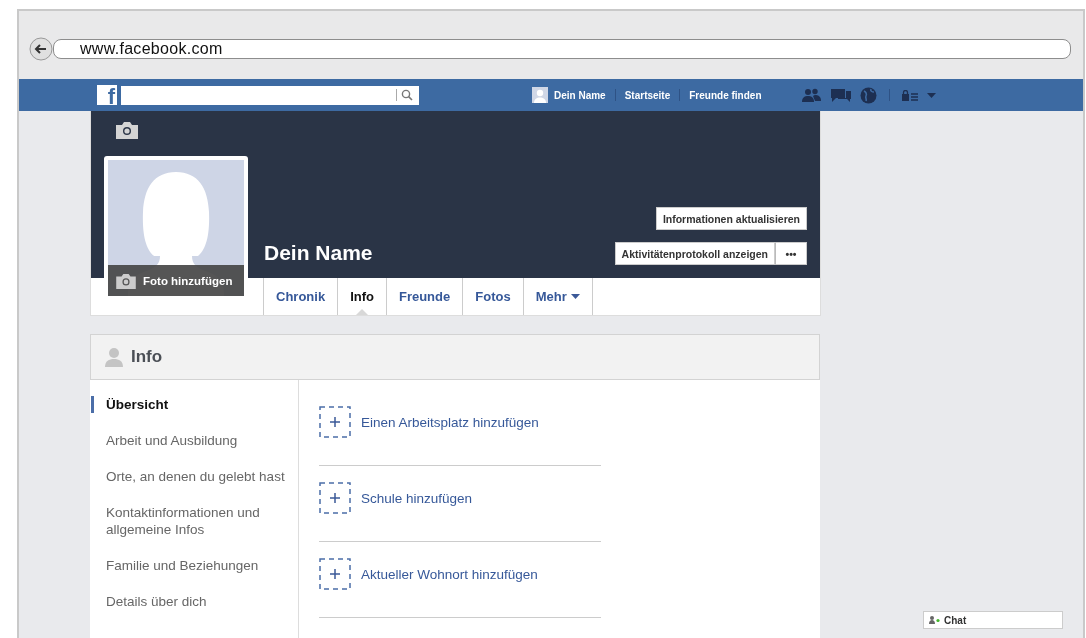 Image resolution: width=1086 pixels, height=638 pixels. What do you see at coordinates (993, 620) in the screenshot?
I see `chat-bar: Chat` at bounding box center [993, 620].